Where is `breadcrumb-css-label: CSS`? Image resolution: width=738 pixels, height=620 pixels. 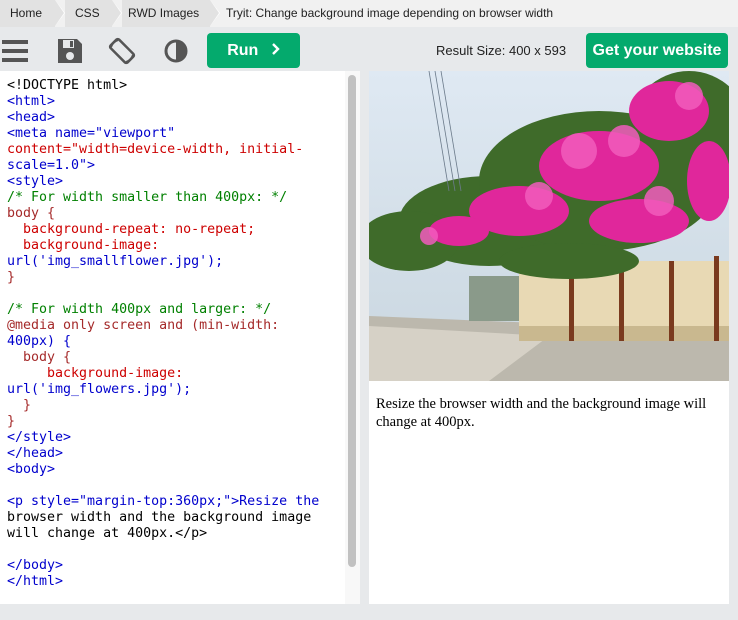 breadcrumb-css-label: CSS is located at coordinates (87, 13).